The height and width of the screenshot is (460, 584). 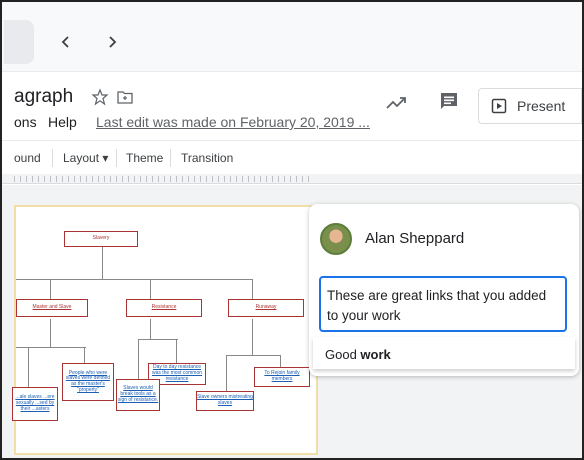 I want to click on move-folder-icon, so click(x=125, y=97).